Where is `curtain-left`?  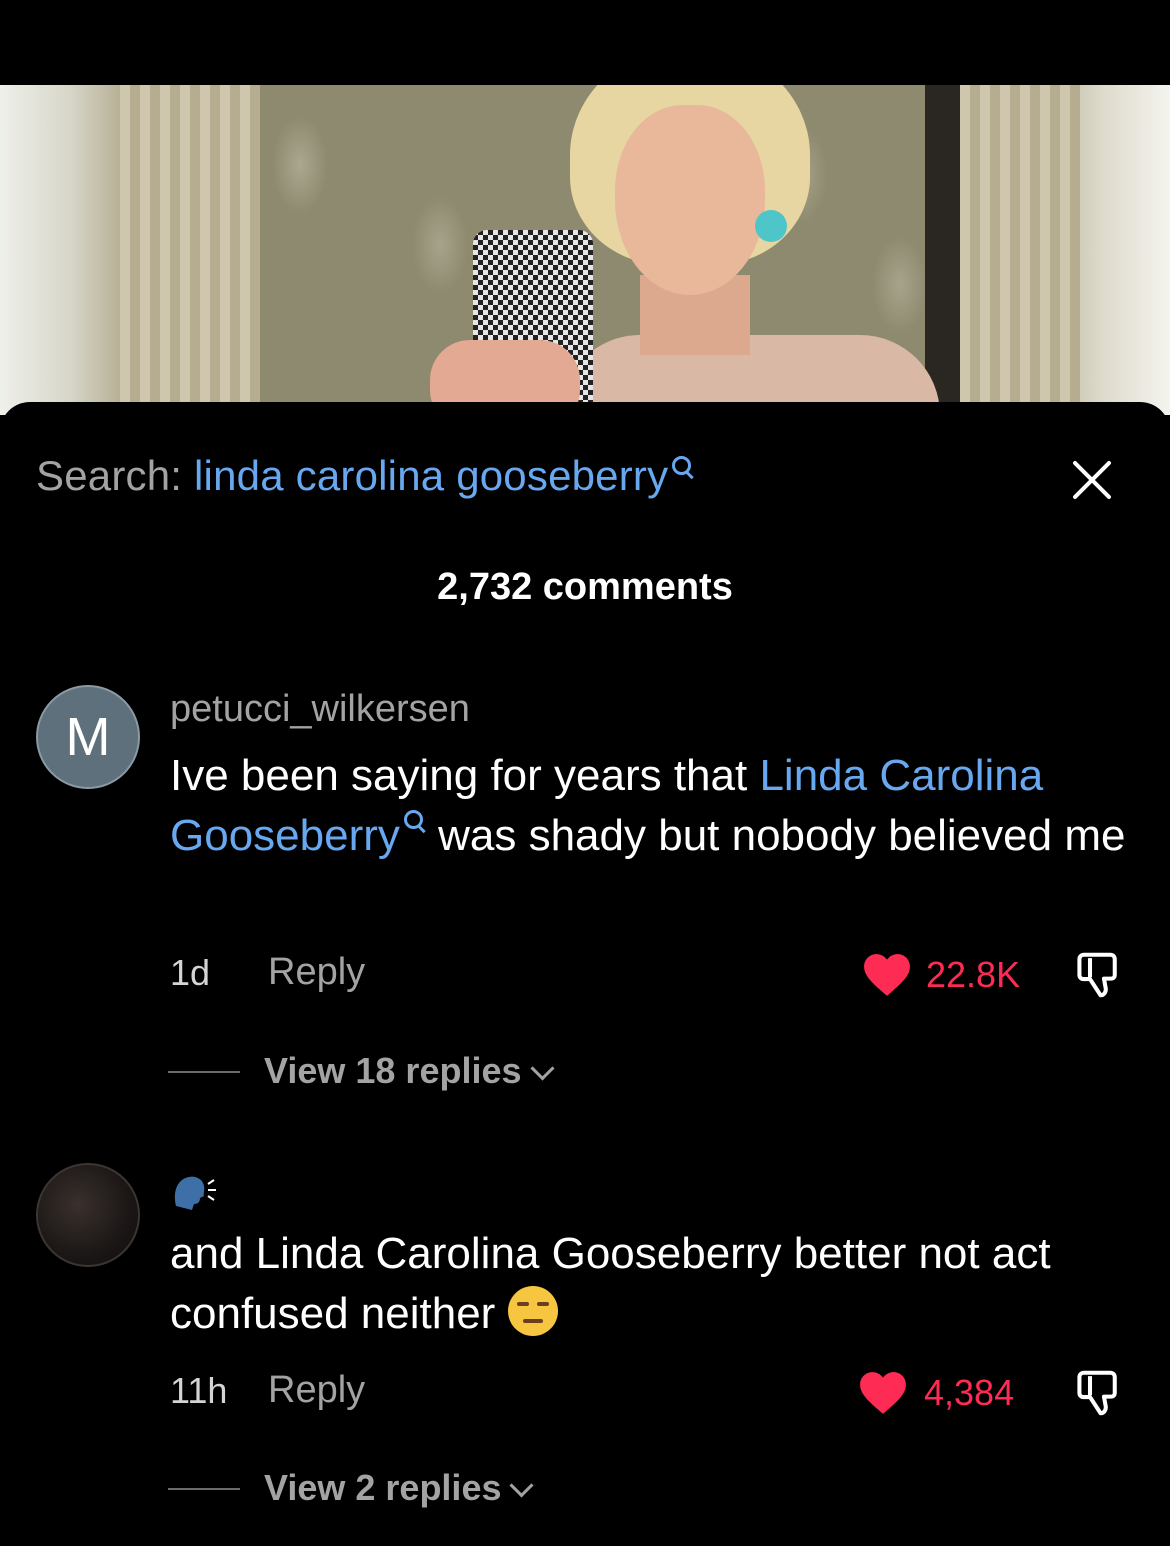 curtain-left is located at coordinates (190, 250).